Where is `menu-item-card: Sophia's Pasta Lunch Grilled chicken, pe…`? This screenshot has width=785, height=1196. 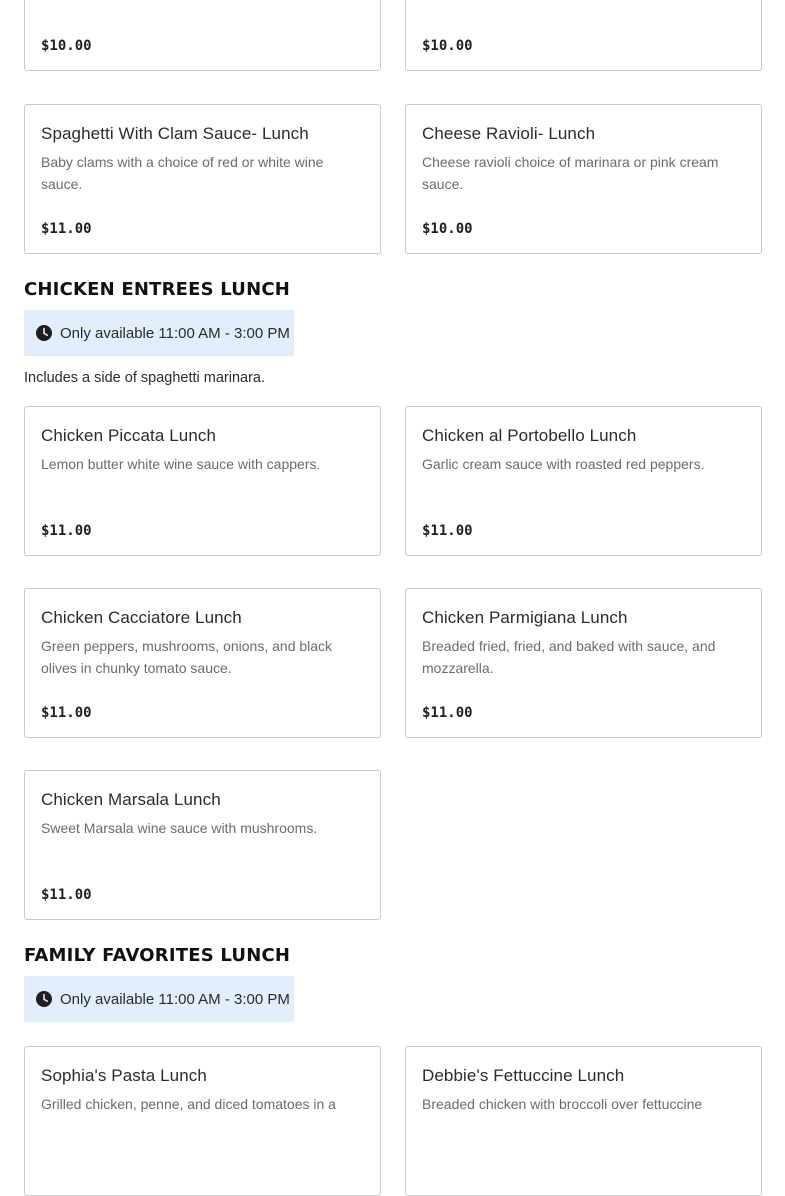
menu-item-card: Sophia's Pasta Lunch Grilled chicken, pe… is located at coordinates (202, 1121).